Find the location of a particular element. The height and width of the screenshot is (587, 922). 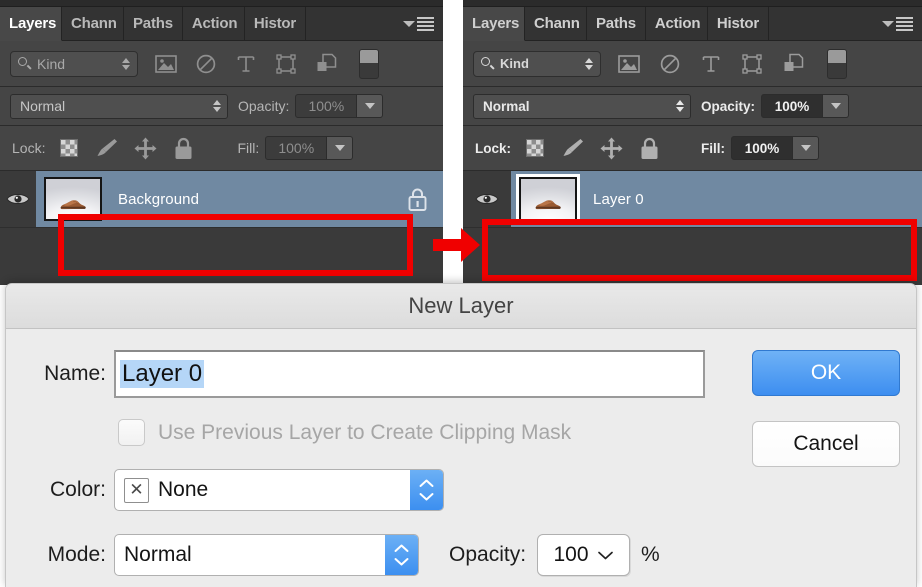

layer-list: Layer 0 is located at coordinates (692, 204).